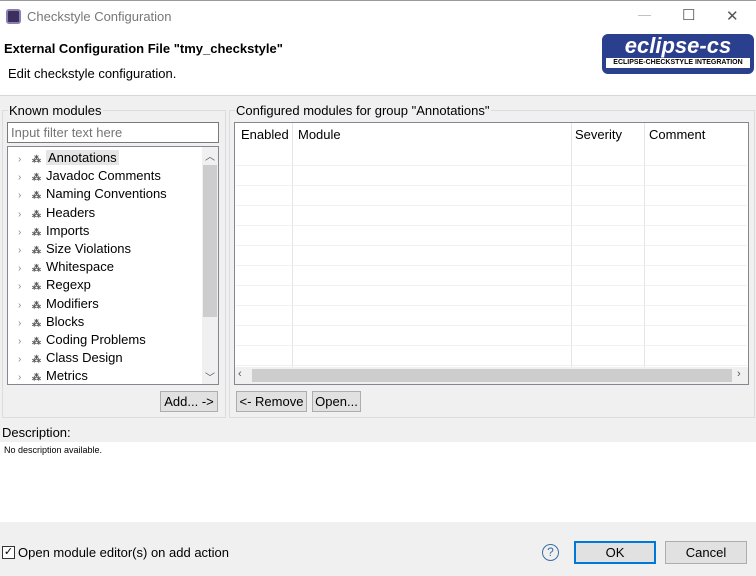 The height and width of the screenshot is (576, 756). What do you see at coordinates (271, 401) in the screenshot?
I see `remove-button: <- Remove` at bounding box center [271, 401].